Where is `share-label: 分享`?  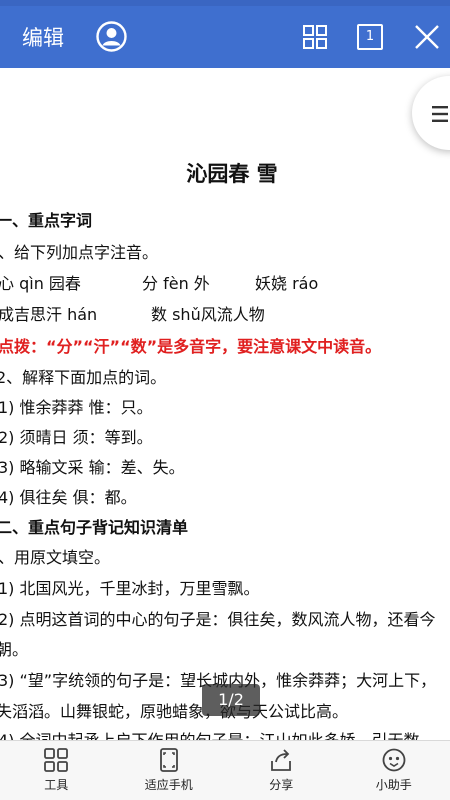 share-label: 分享 is located at coordinates (281, 785).